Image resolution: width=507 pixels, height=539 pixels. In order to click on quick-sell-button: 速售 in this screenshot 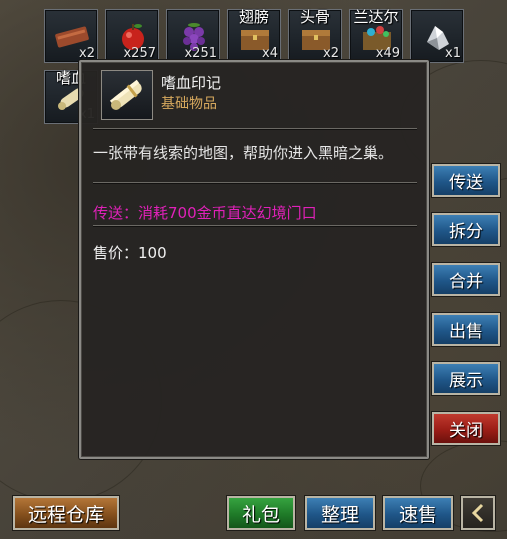, I will do `click(418, 513)`.